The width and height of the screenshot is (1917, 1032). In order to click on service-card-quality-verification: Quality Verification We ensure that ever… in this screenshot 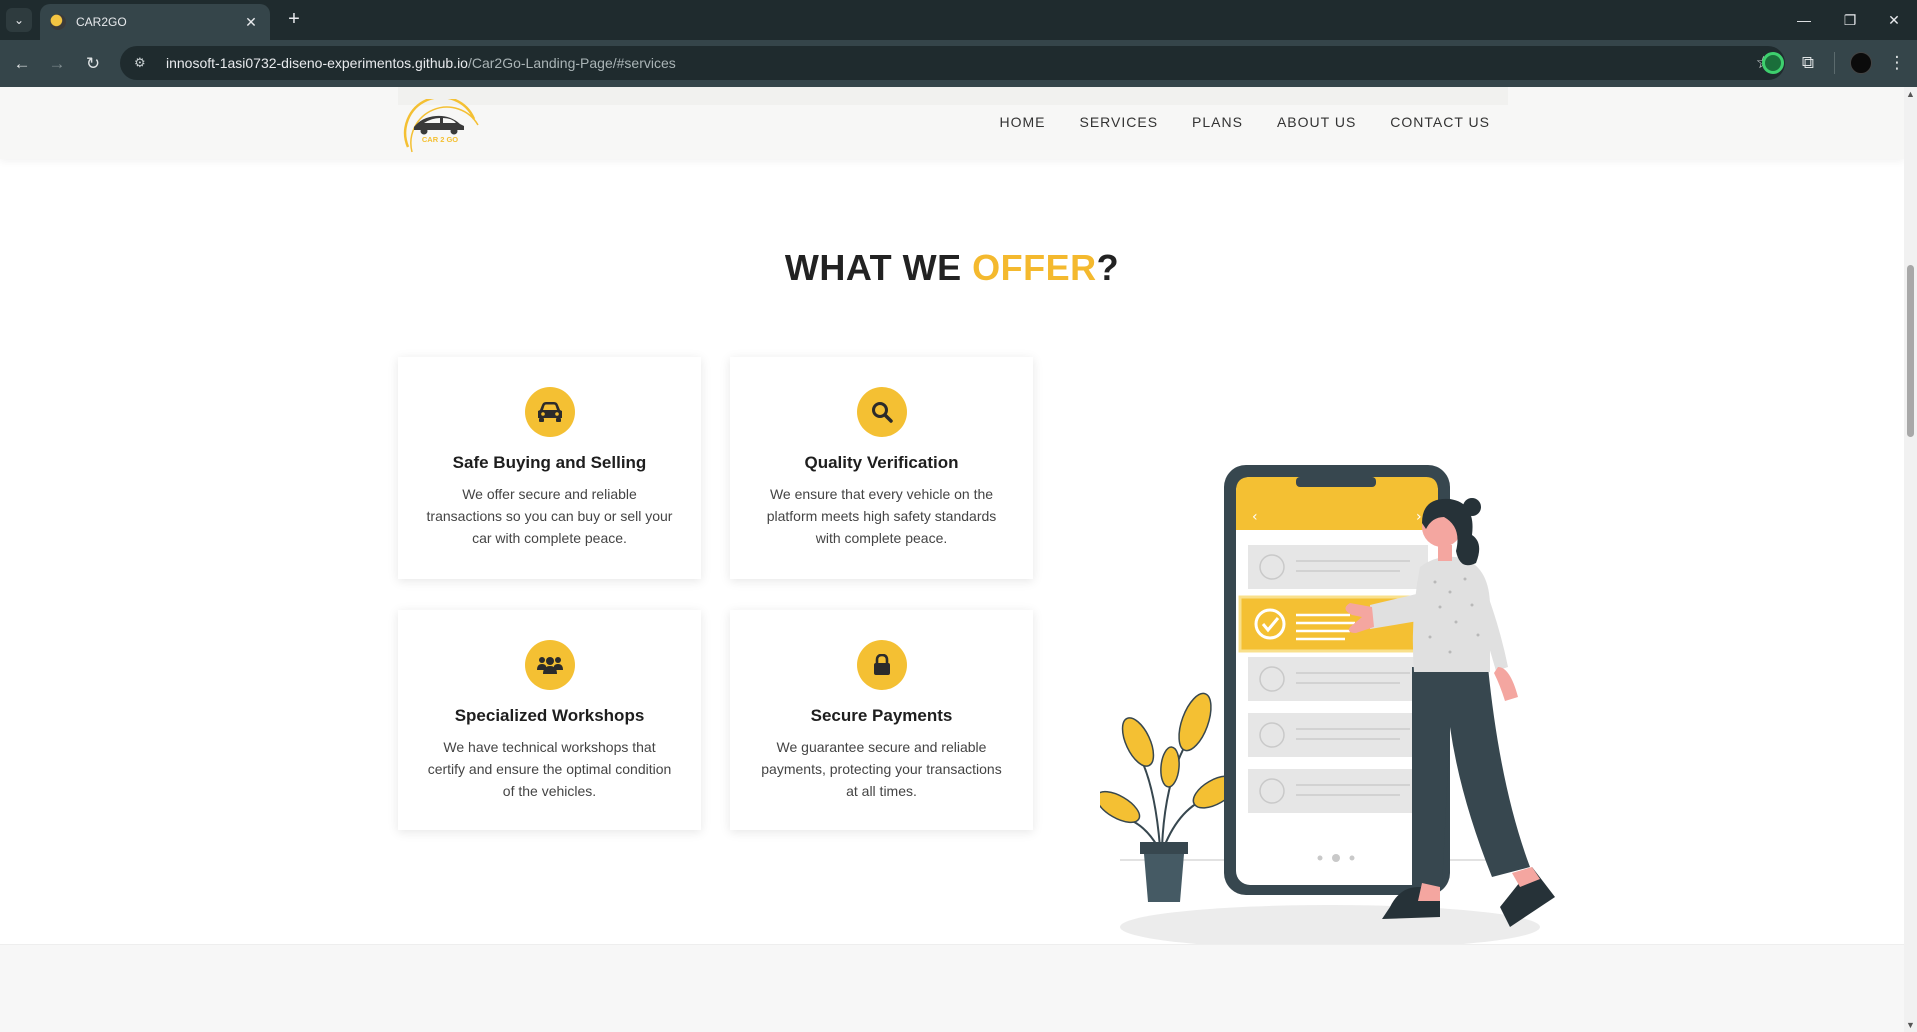, I will do `click(881, 468)`.